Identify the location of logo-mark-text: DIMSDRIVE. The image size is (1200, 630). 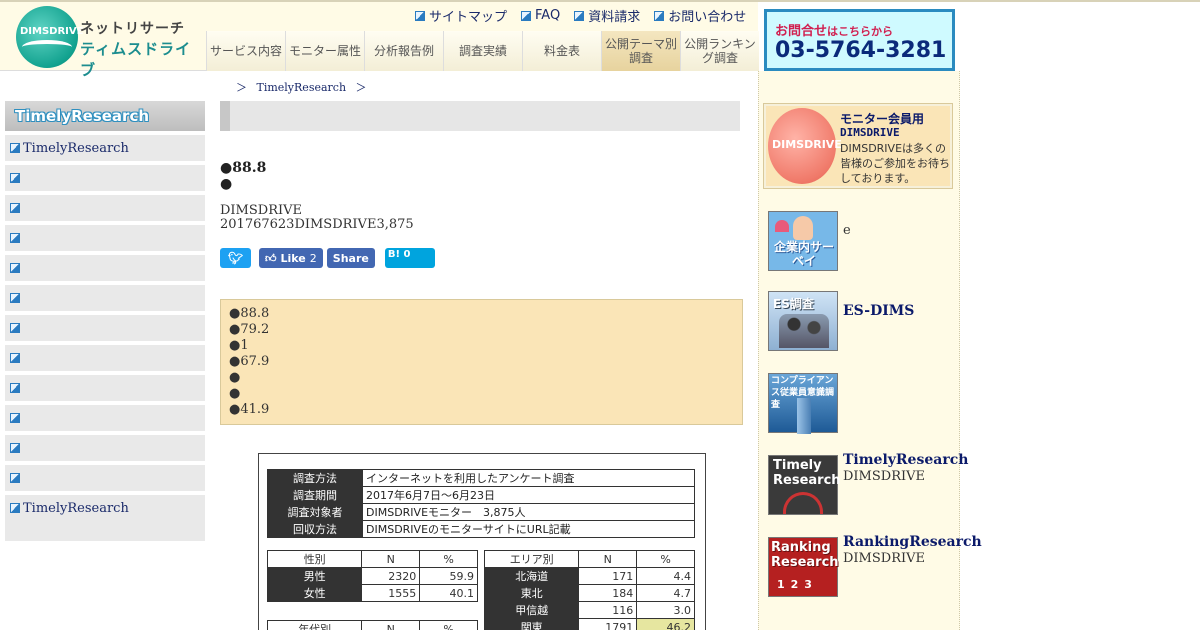
(52, 31).